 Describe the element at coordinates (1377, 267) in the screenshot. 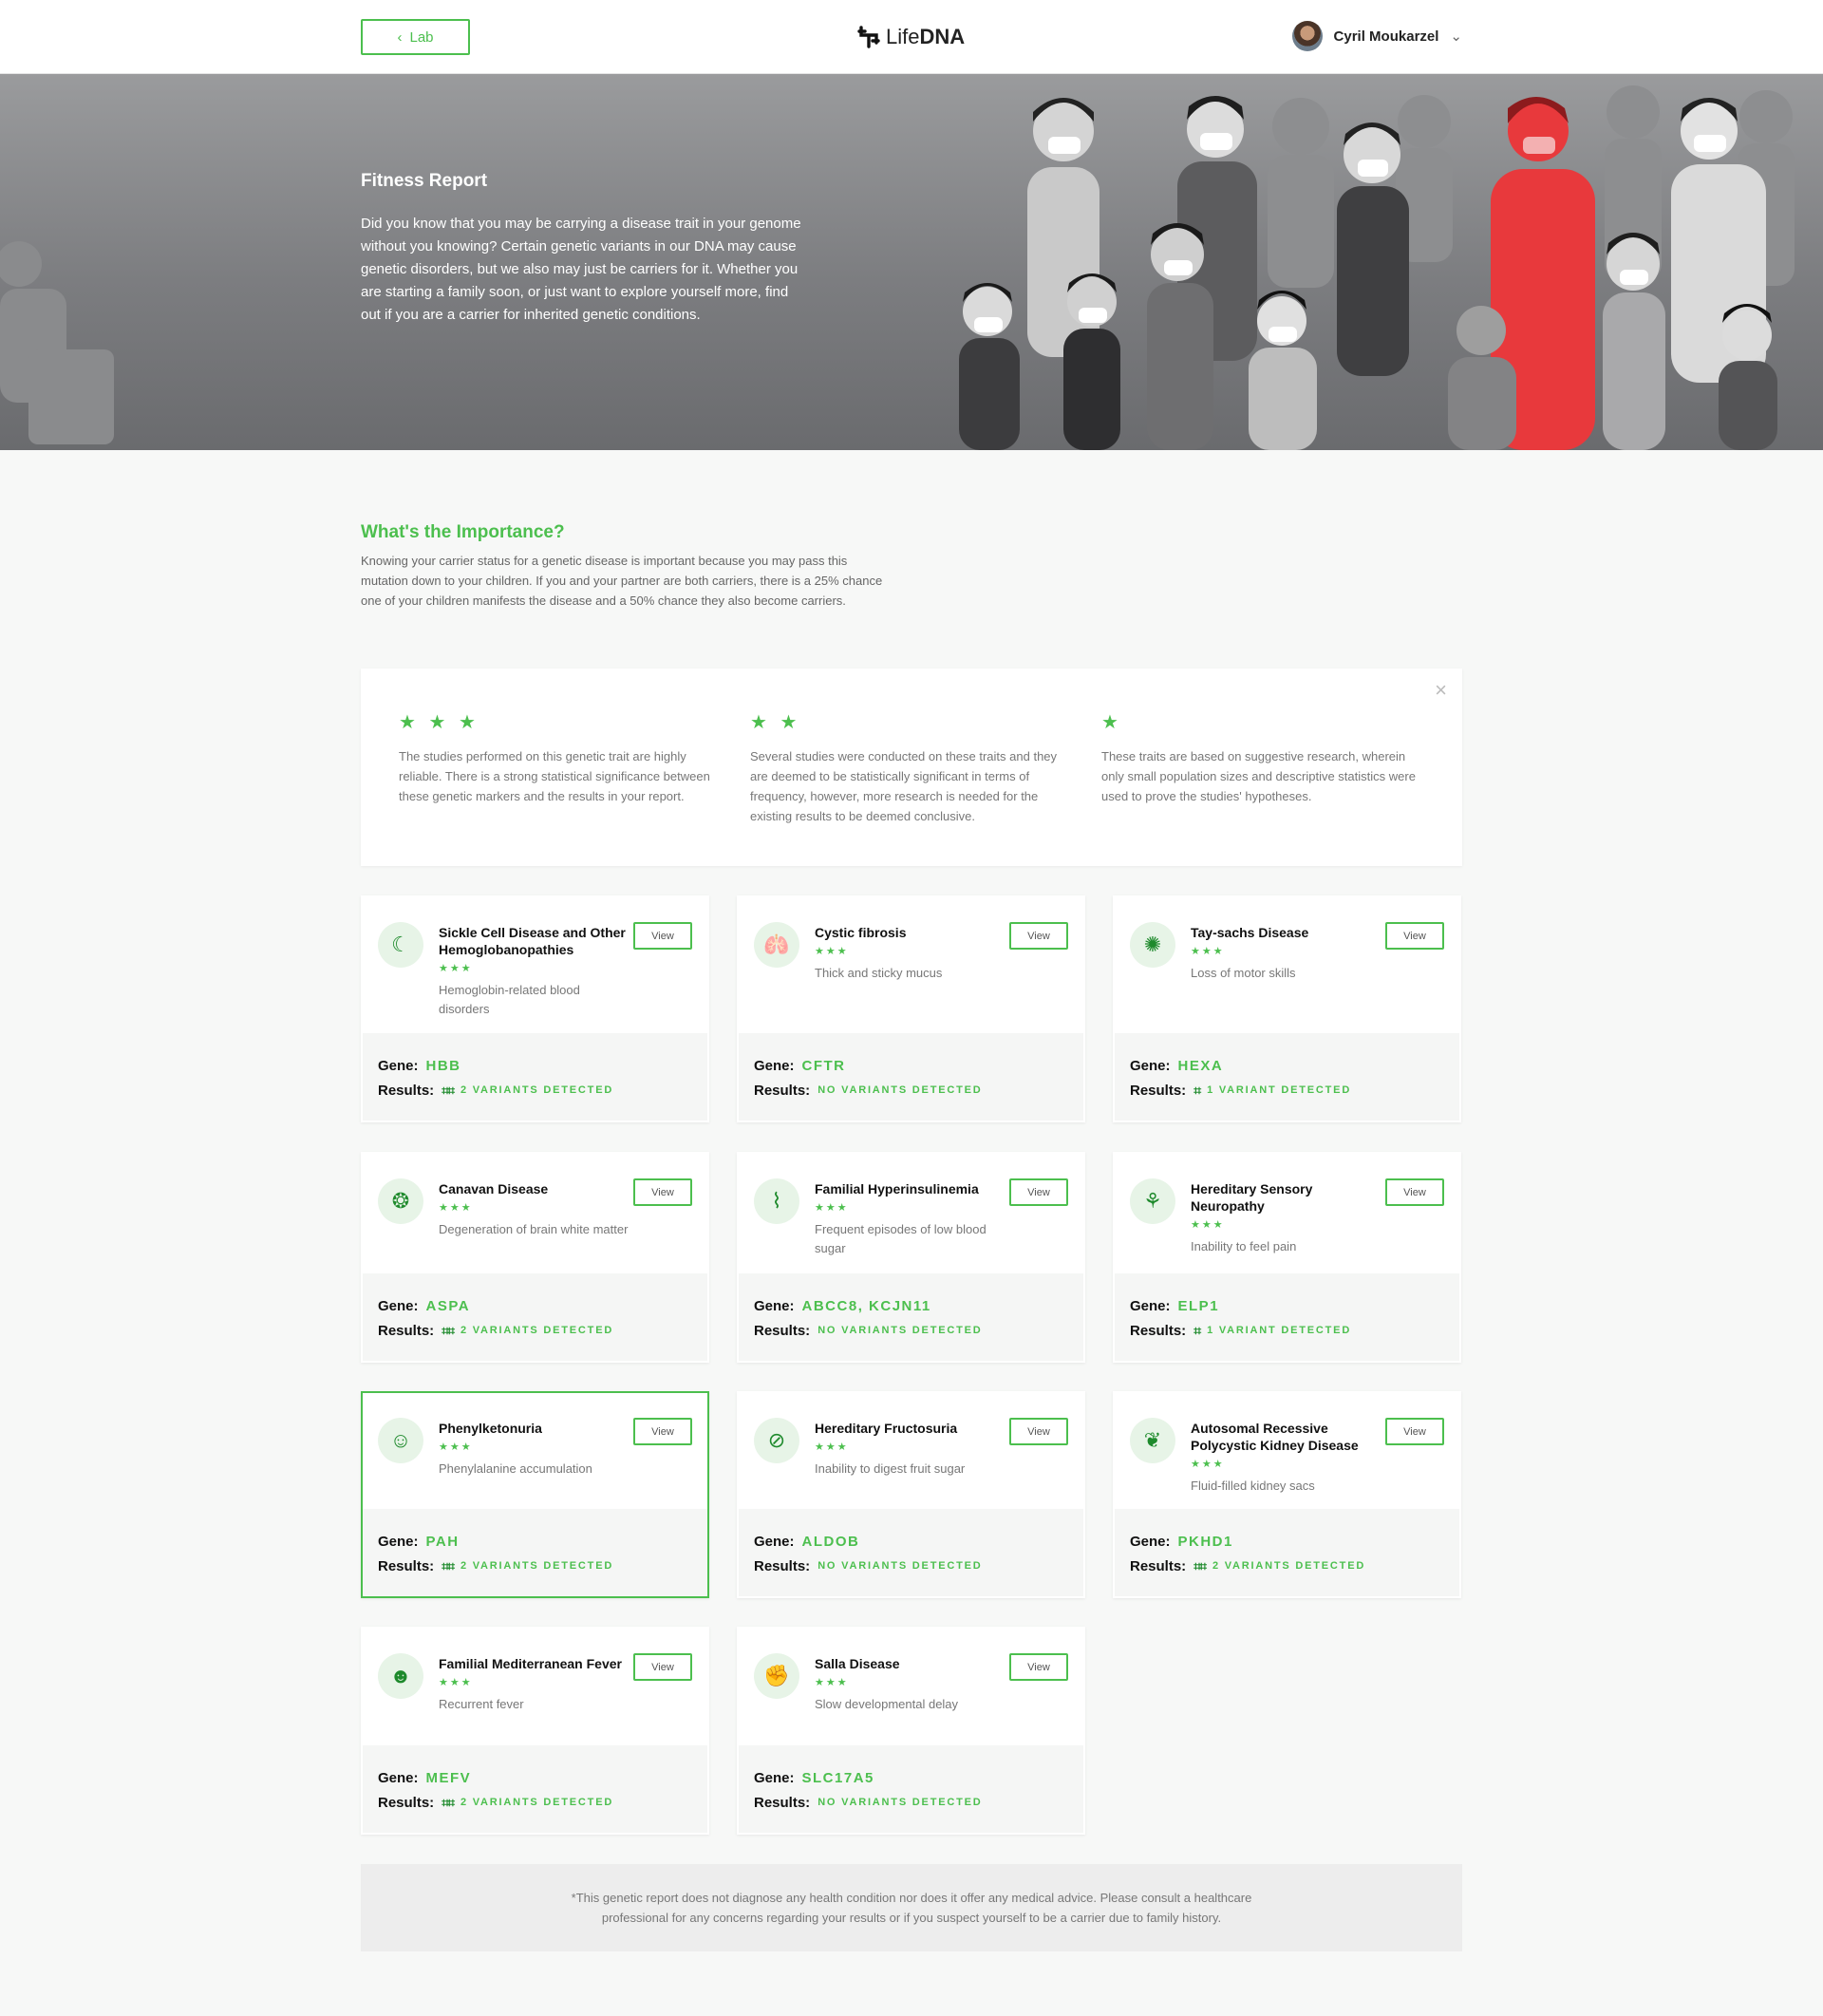

I see `crowd-illustration` at that location.